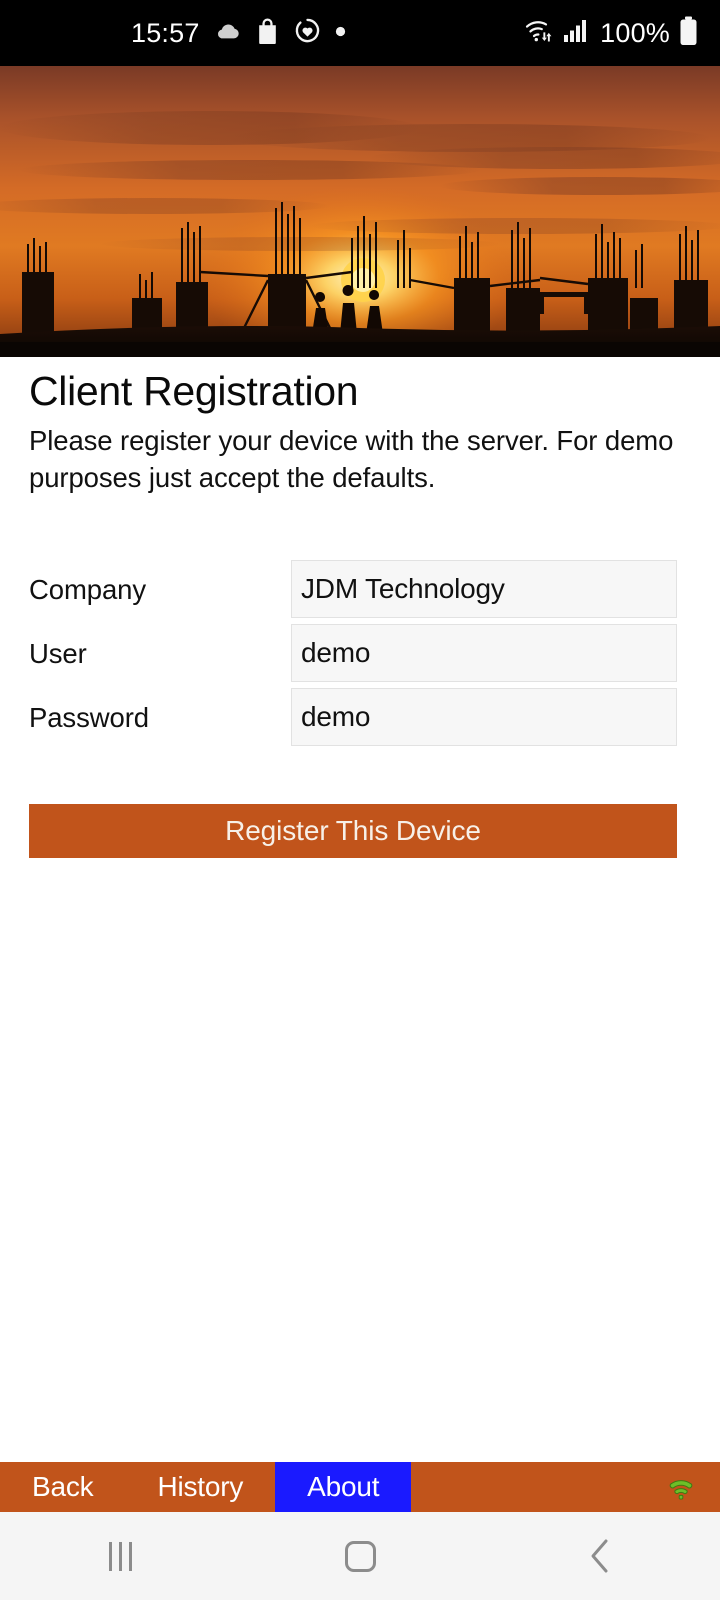 Image resolution: width=720 pixels, height=1600 pixels. What do you see at coordinates (484, 589) in the screenshot?
I see `company-input` at bounding box center [484, 589].